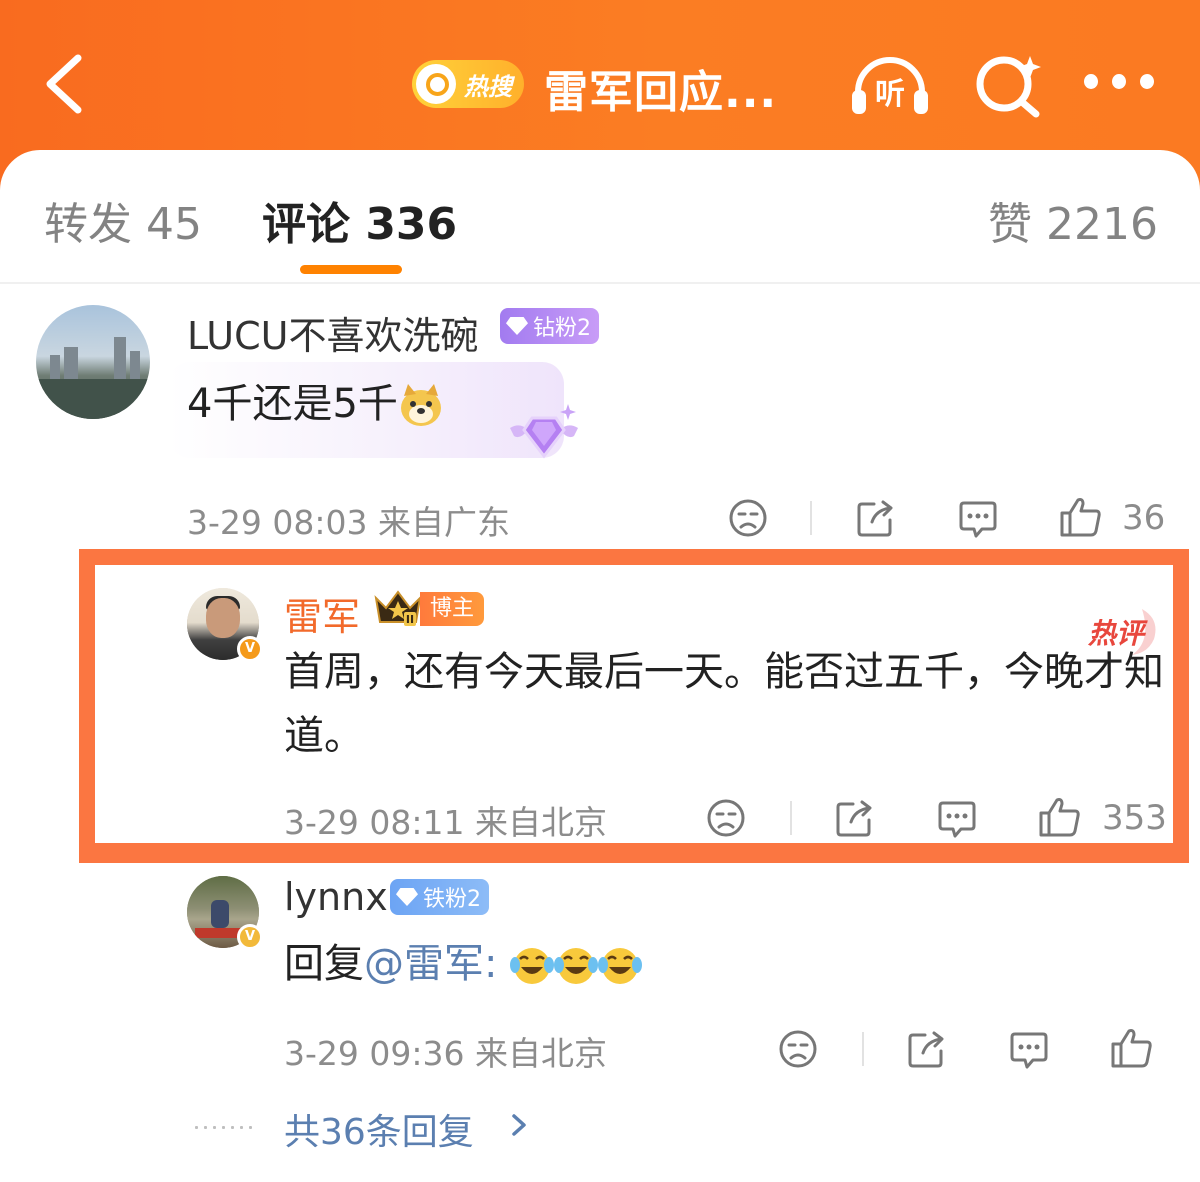  I want to click on fan-badge-label: 铁粉2, so click(452, 899).